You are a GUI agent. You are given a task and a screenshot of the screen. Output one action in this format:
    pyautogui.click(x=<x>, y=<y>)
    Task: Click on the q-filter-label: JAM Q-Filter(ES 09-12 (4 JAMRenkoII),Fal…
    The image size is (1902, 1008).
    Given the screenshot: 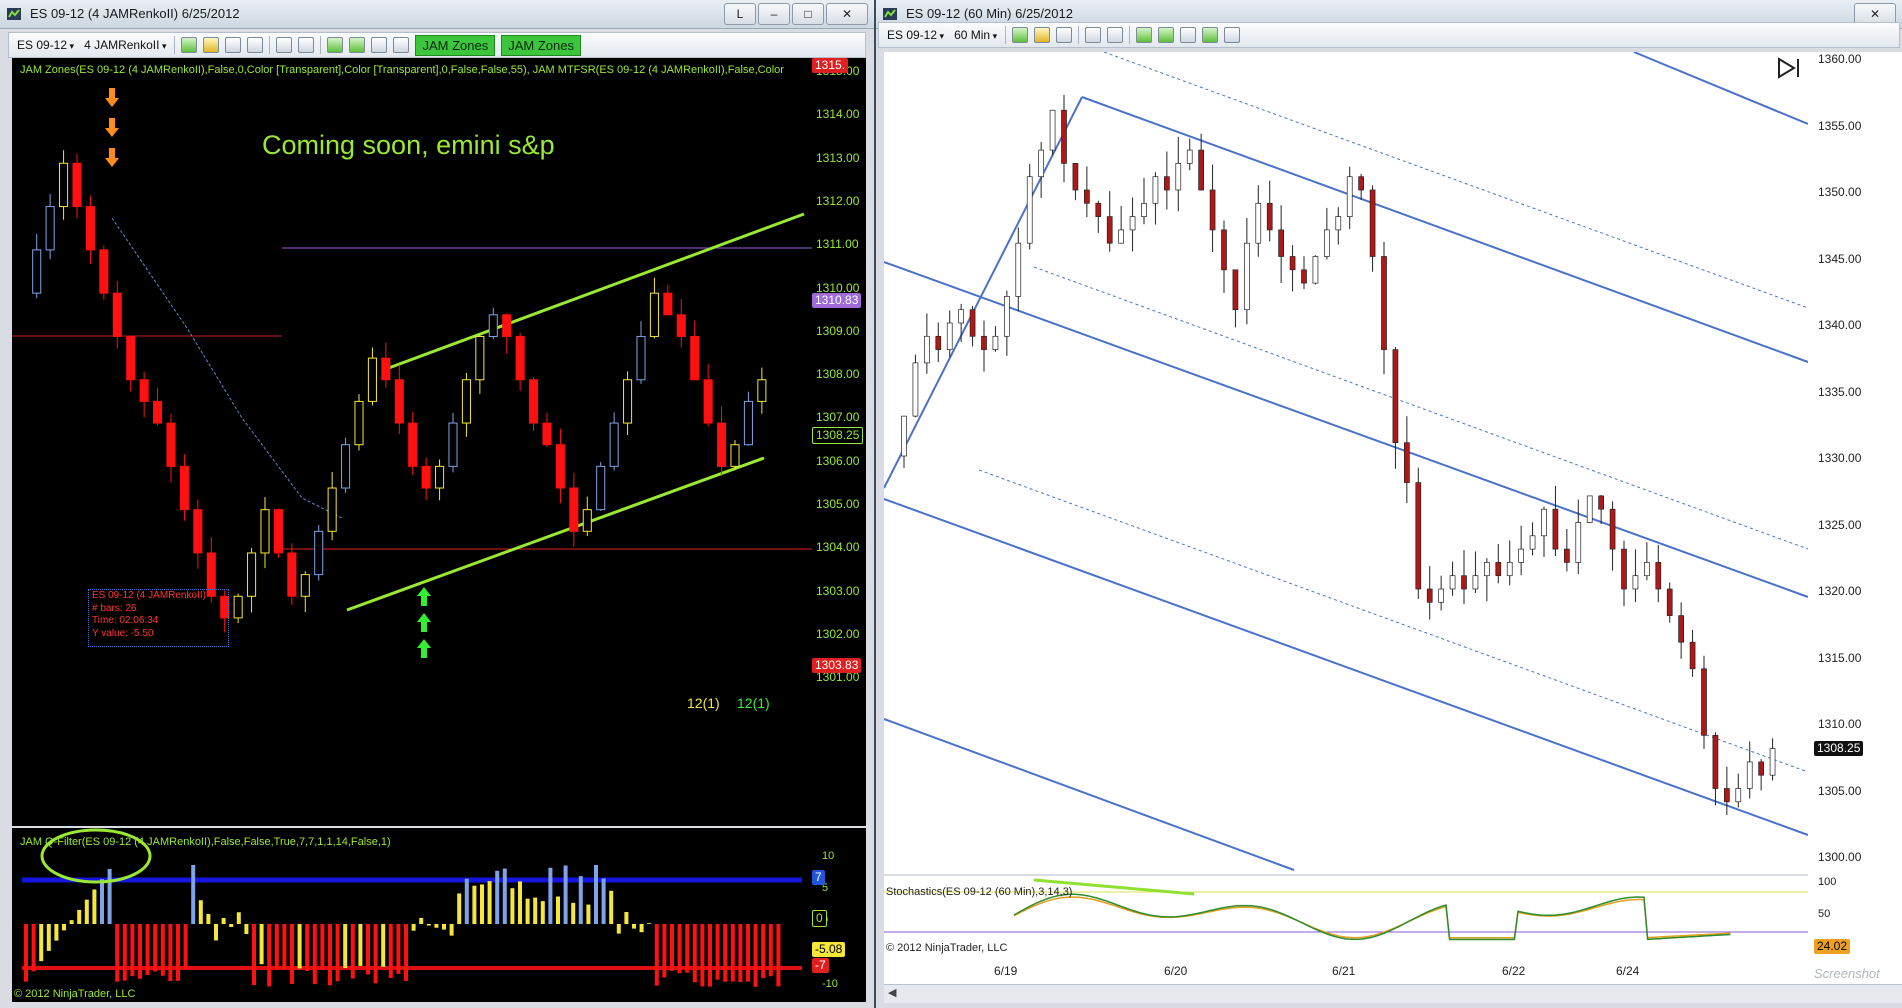 What is the action you would take?
    pyautogui.click(x=205, y=842)
    